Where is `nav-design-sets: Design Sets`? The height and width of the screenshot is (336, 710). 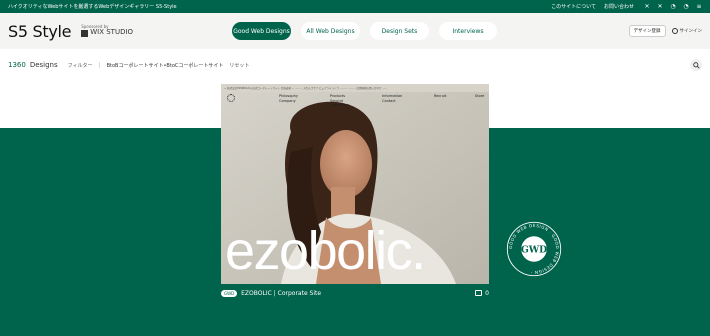
nav-design-sets: Design Sets is located at coordinates (399, 31).